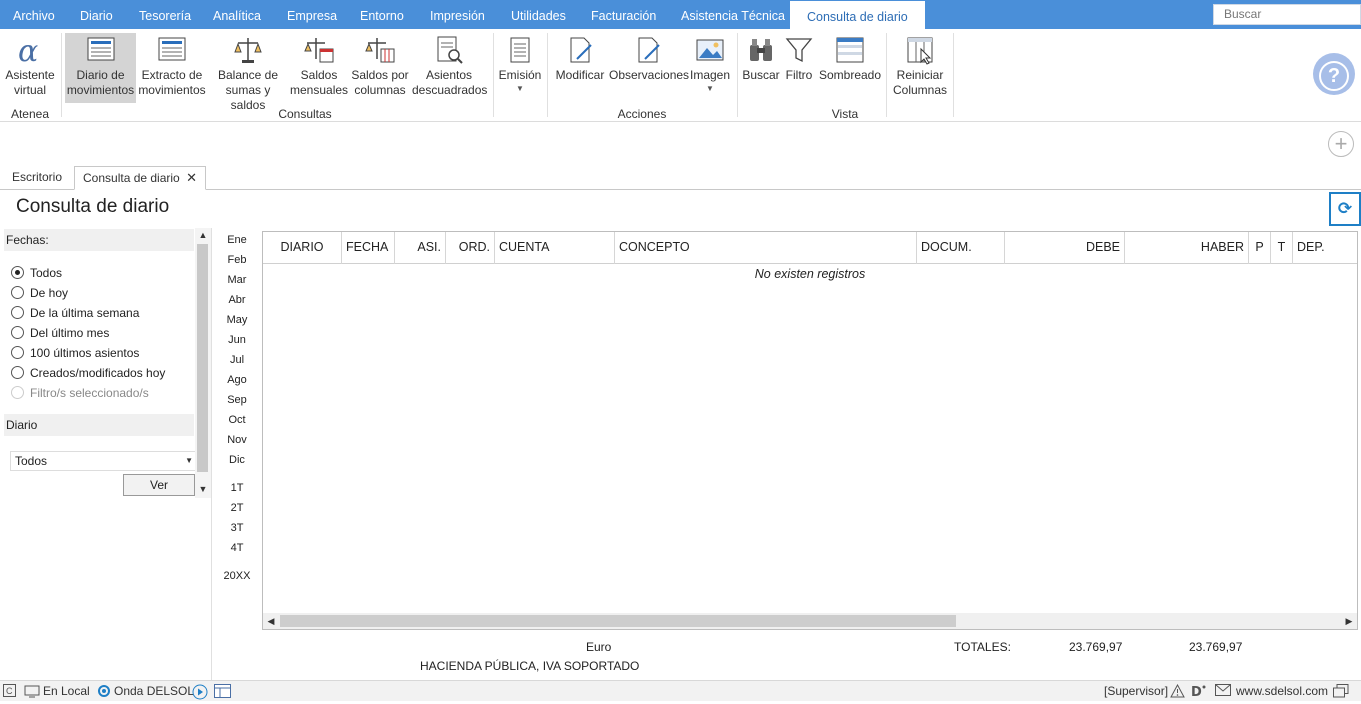  What do you see at coordinates (766, 248) in the screenshot?
I see `col-concepto: CONCEPTO` at bounding box center [766, 248].